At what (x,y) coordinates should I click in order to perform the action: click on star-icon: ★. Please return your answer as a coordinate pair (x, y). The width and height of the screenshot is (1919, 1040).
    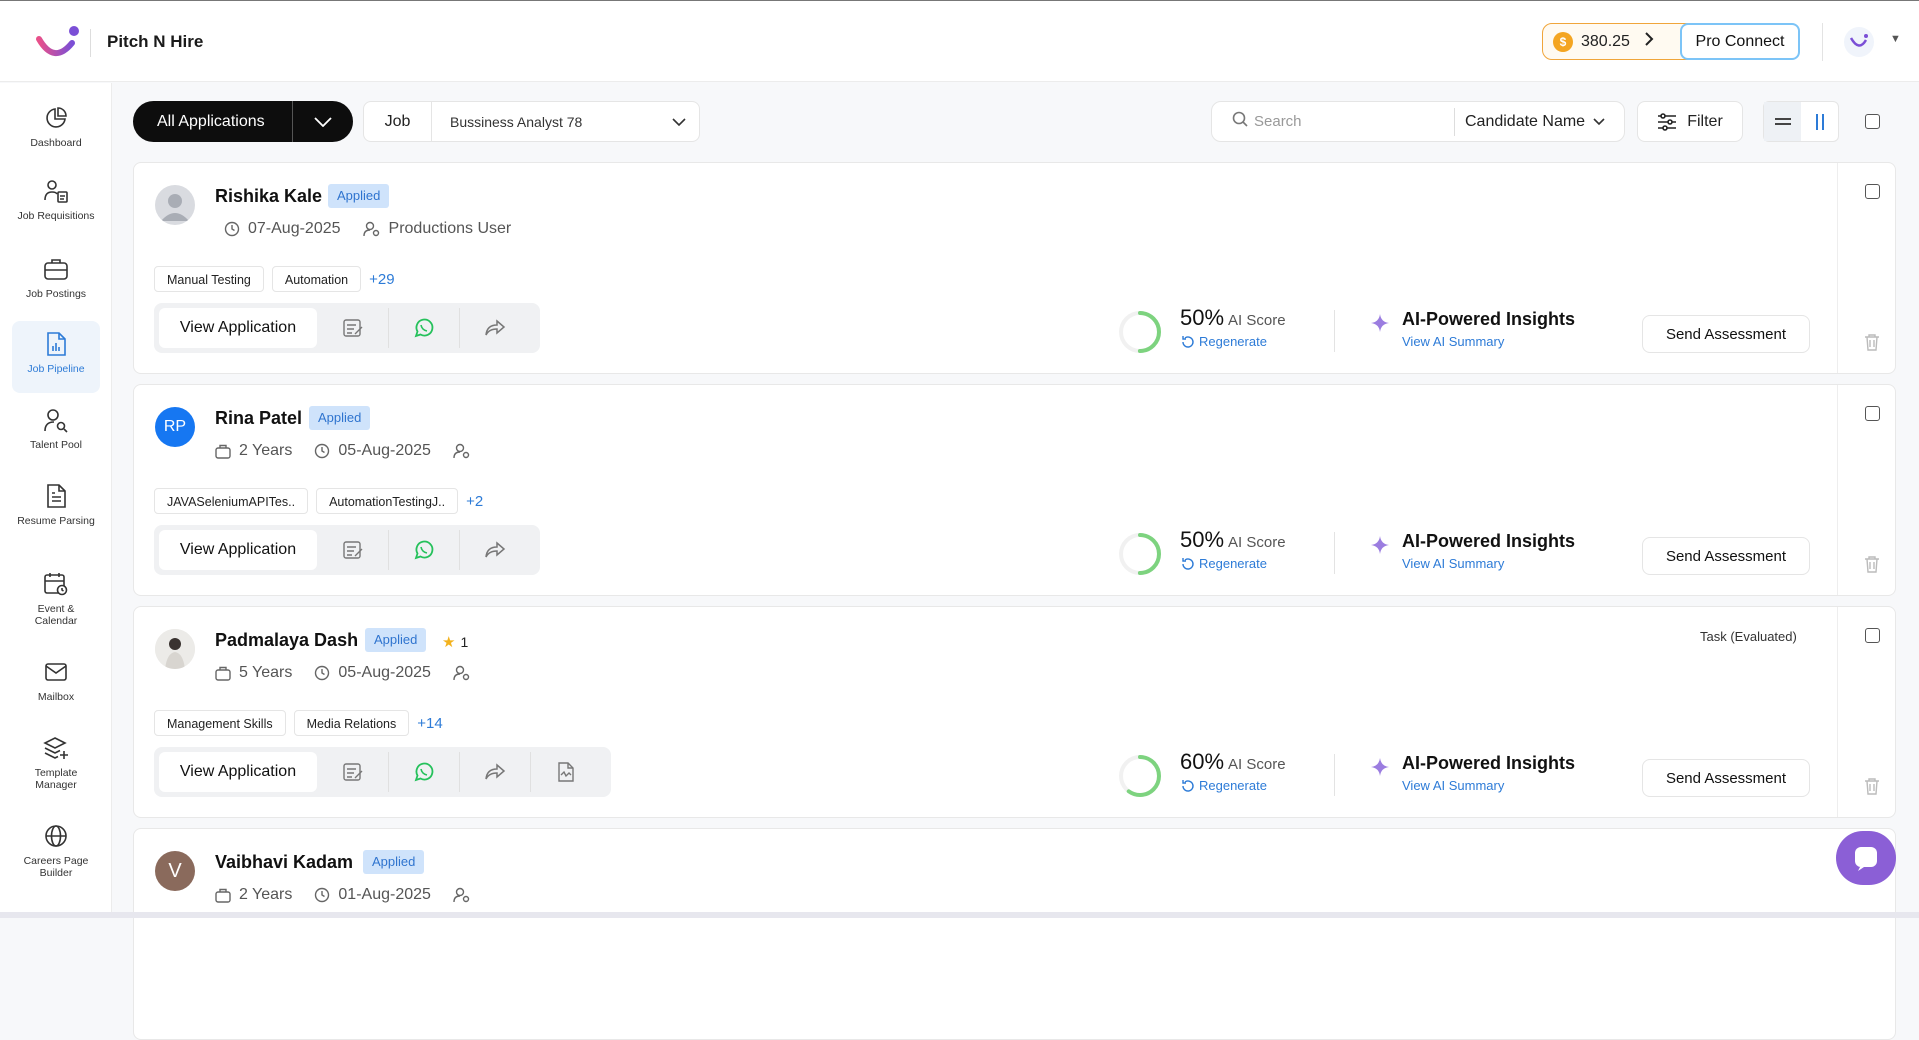
    Looking at the image, I should click on (449, 642).